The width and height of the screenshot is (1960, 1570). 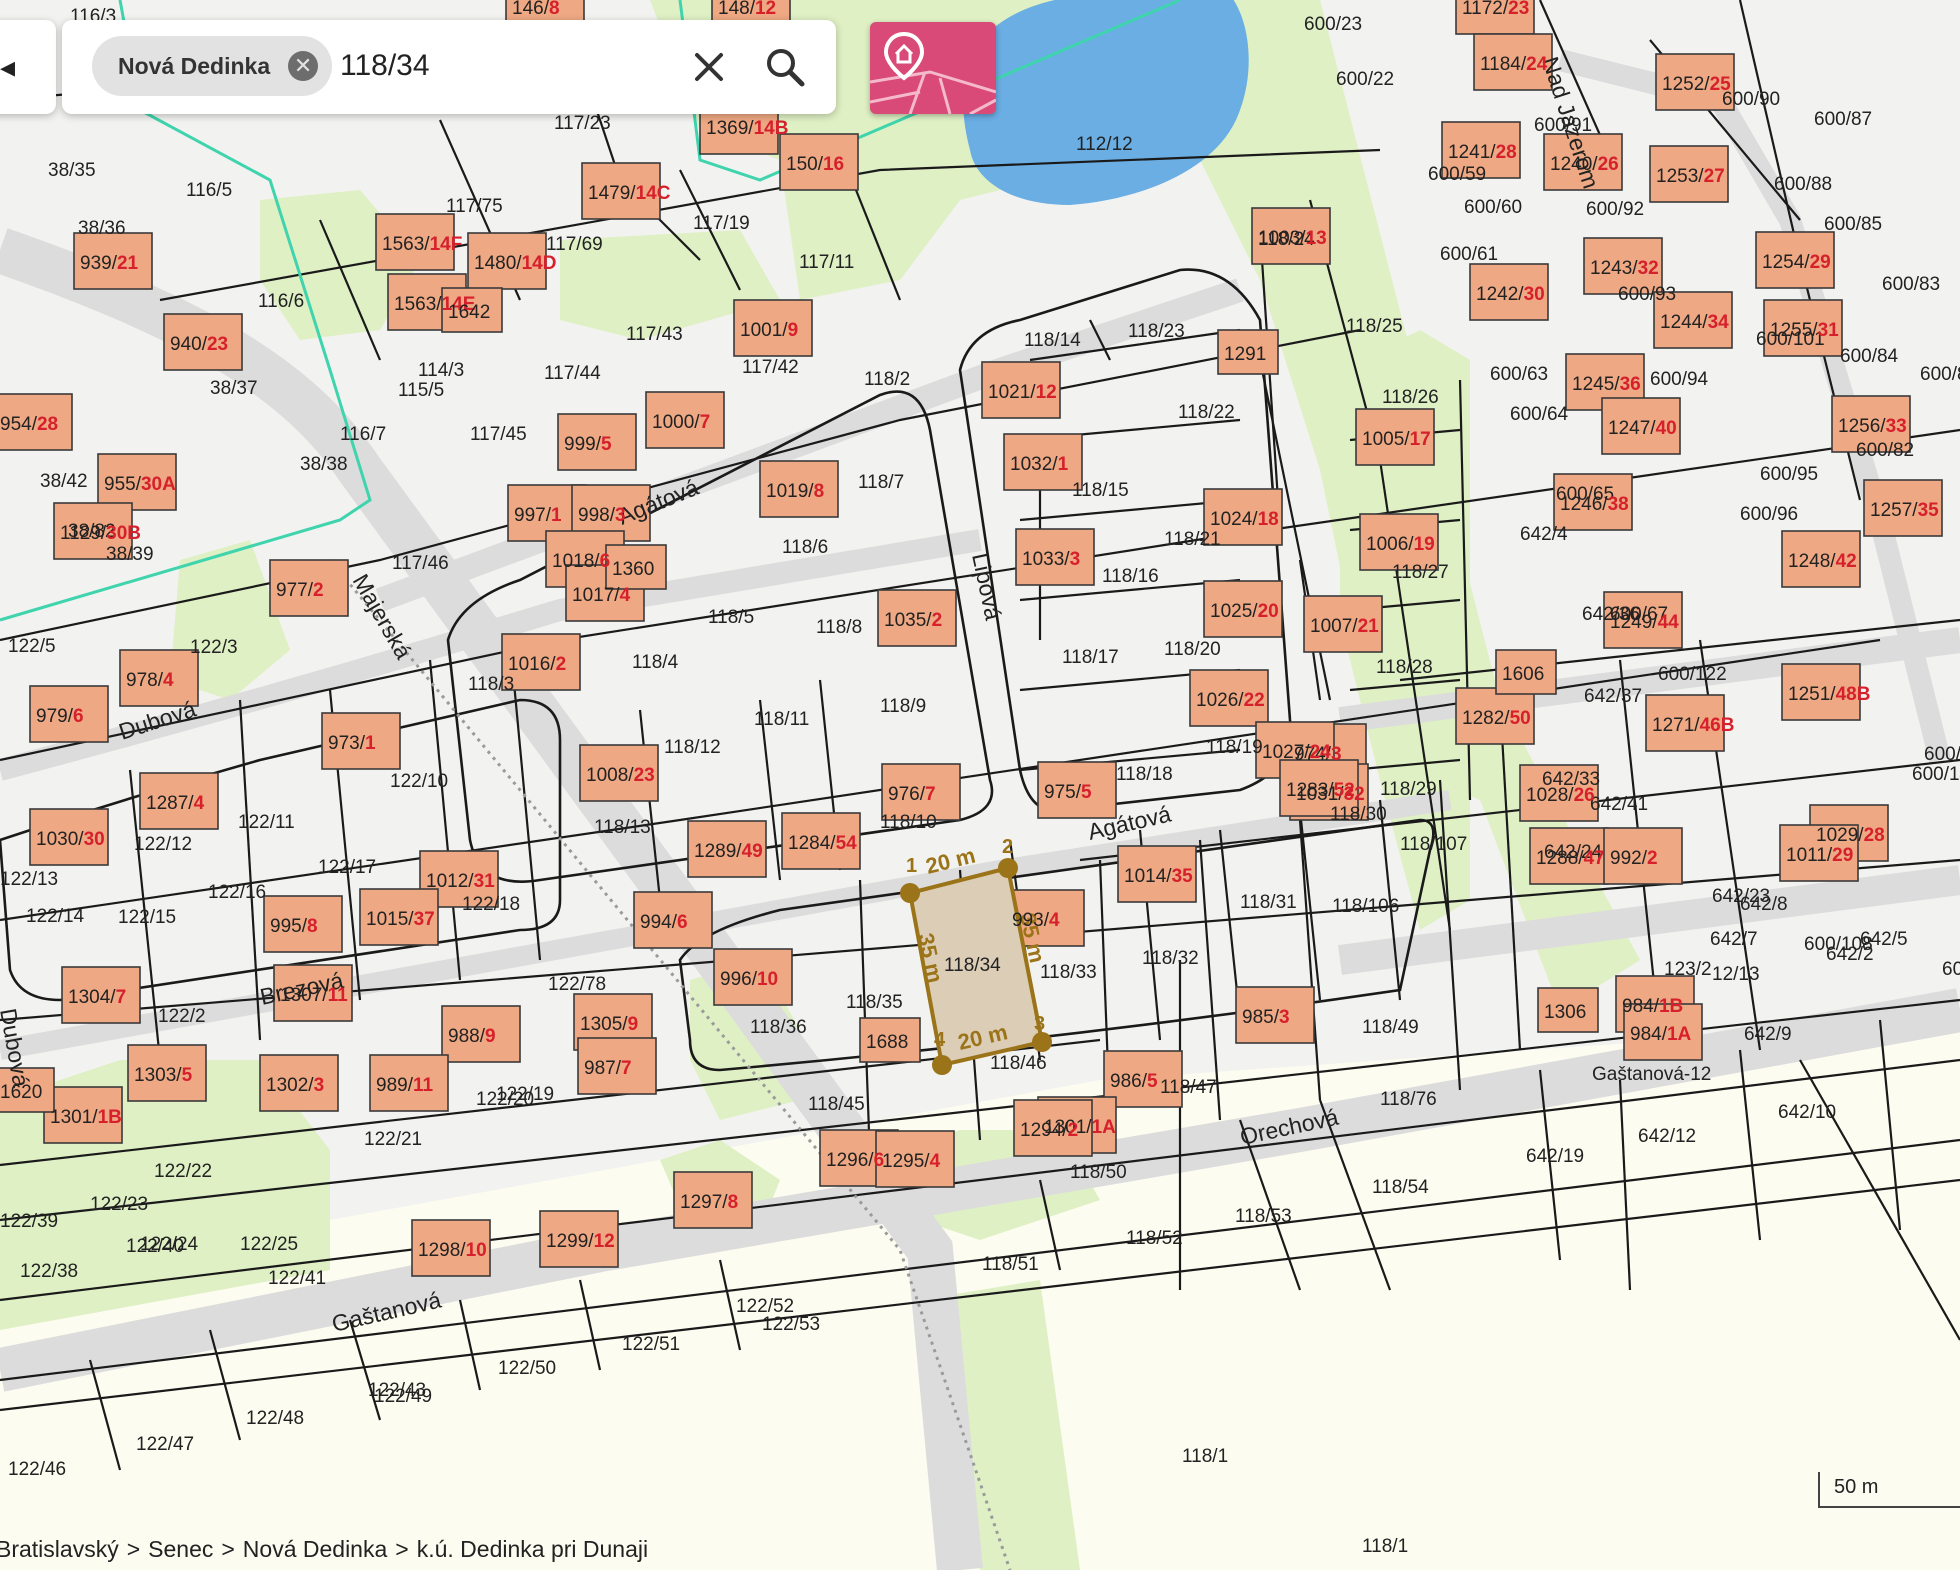 What do you see at coordinates (1560, 795) in the screenshot?
I see `building-number-label: 1028/26` at bounding box center [1560, 795].